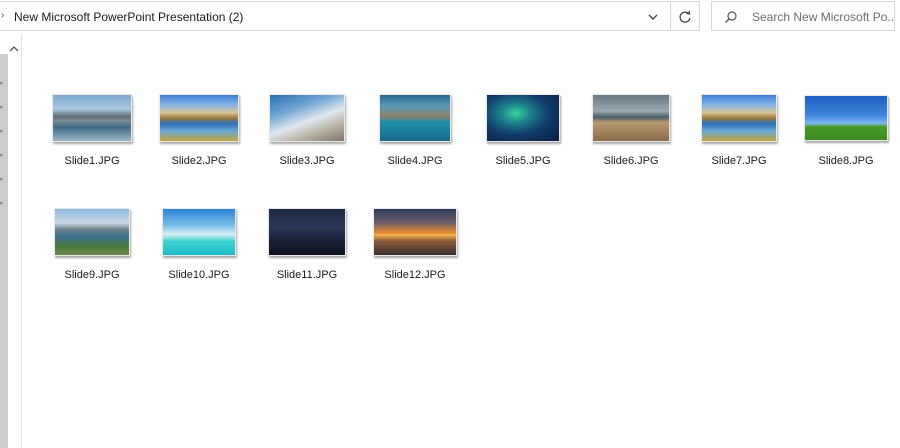  Describe the element at coordinates (739, 161) in the screenshot. I see `file-name: Slide7.JPG` at that location.